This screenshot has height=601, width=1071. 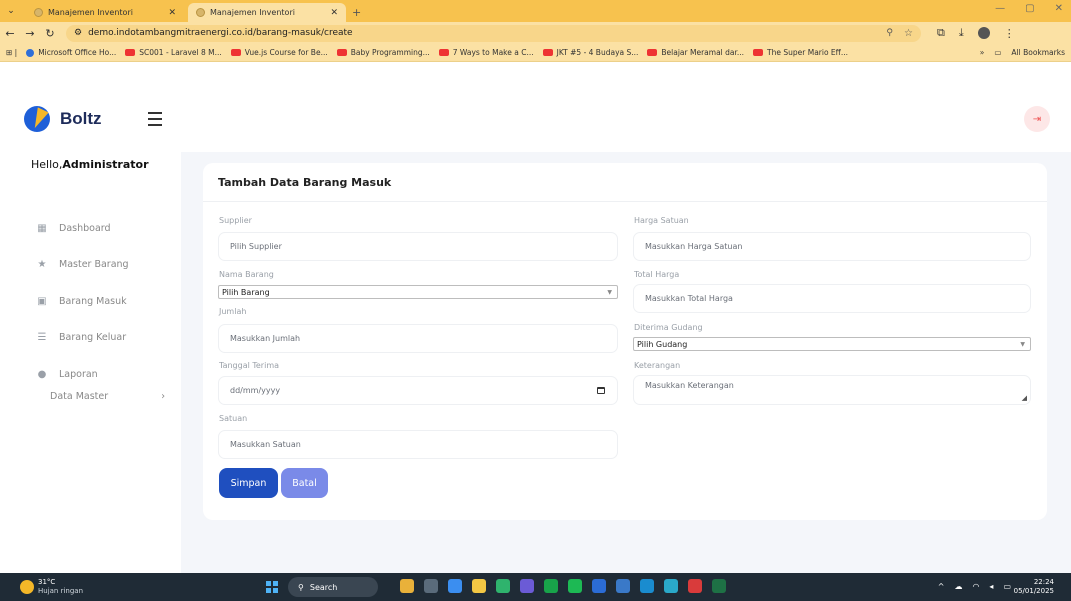 What do you see at coordinates (418, 246) in the screenshot?
I see `supplier-select: Pilih Supplier` at bounding box center [418, 246].